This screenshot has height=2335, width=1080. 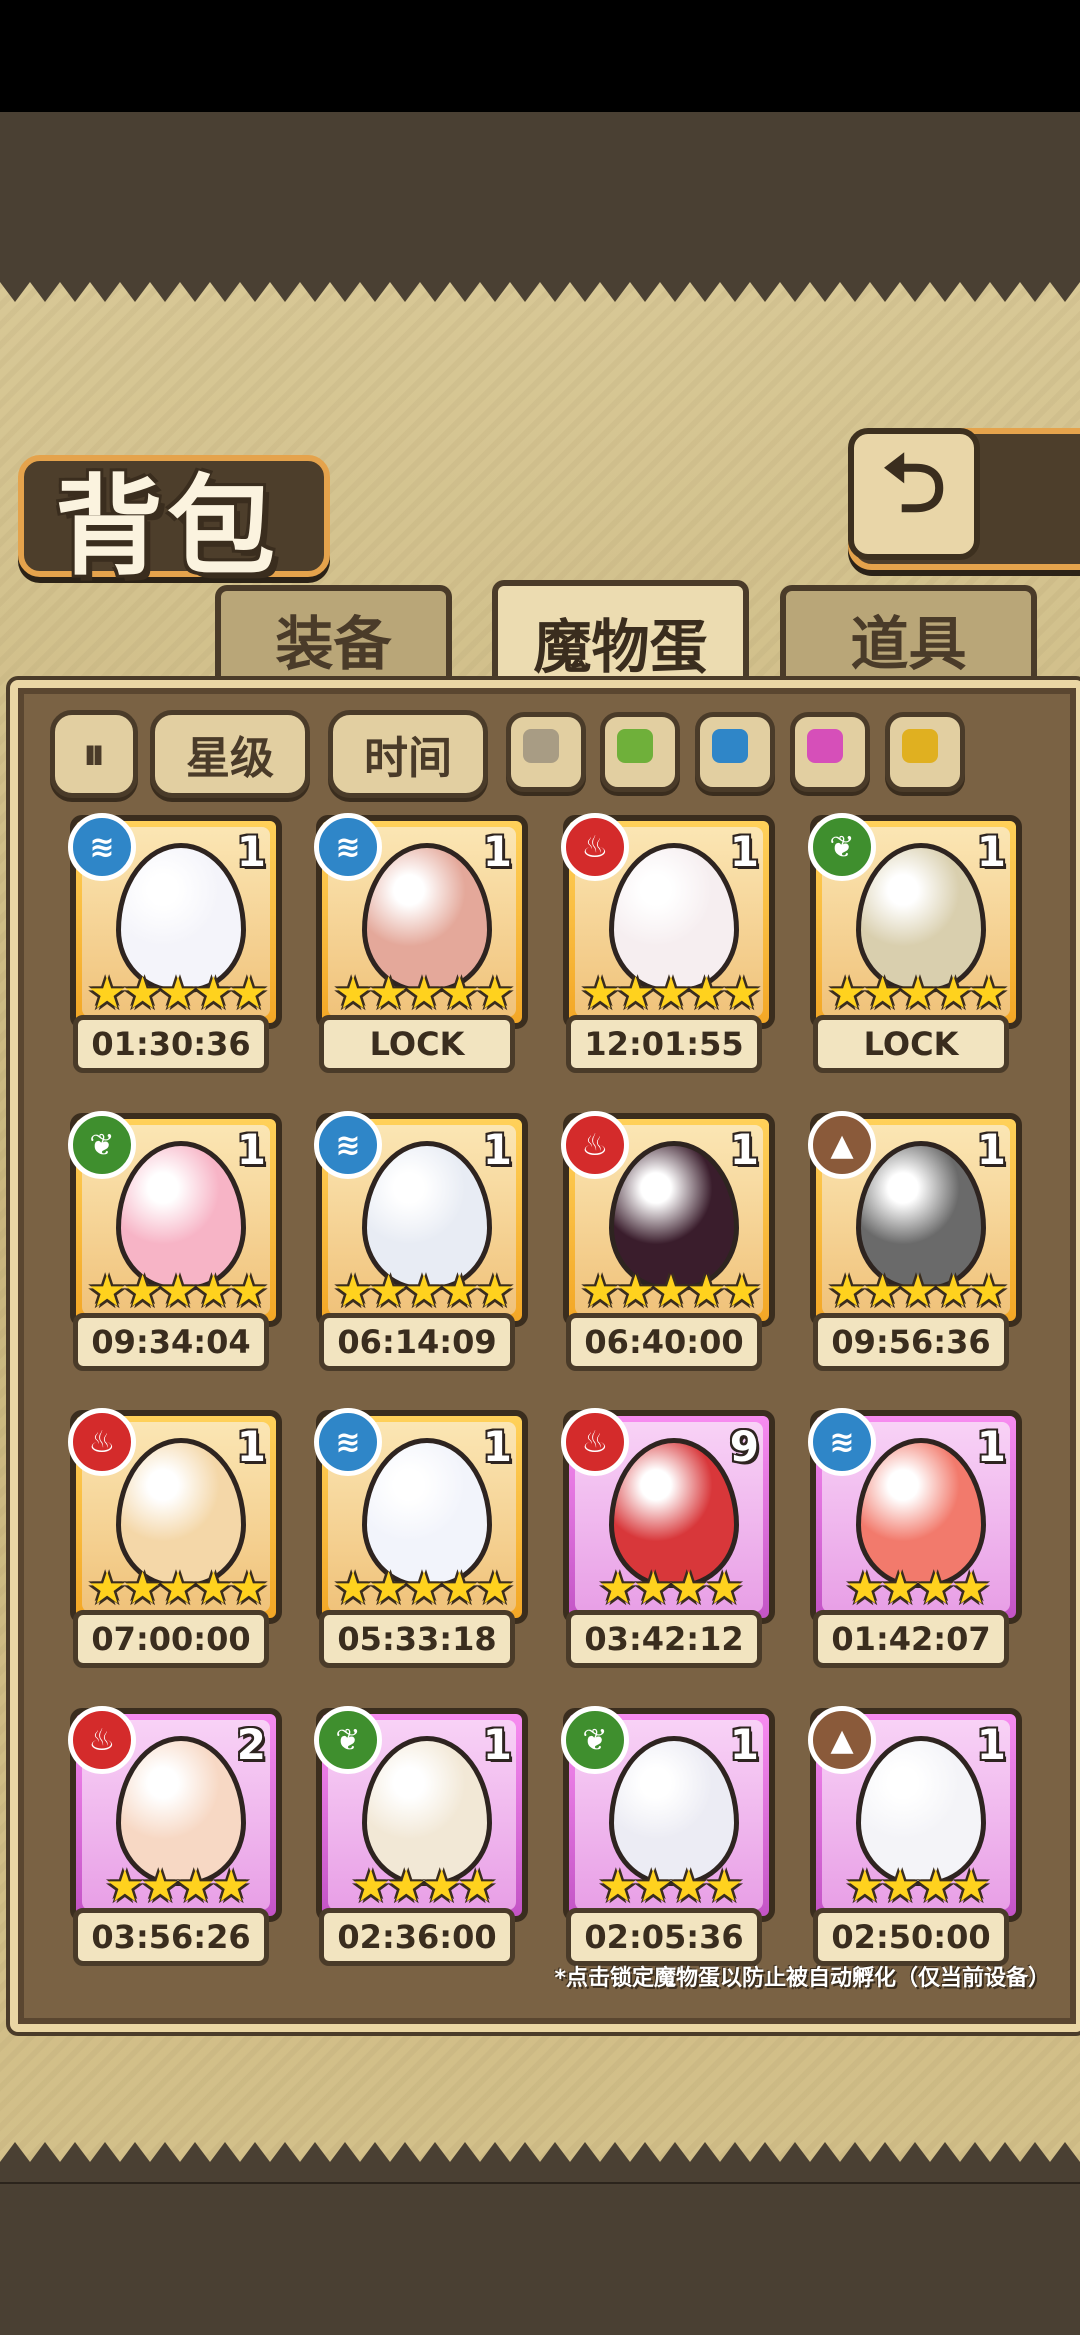 I want to click on hatch-timer: 01:42:07, so click(x=911, y=1639).